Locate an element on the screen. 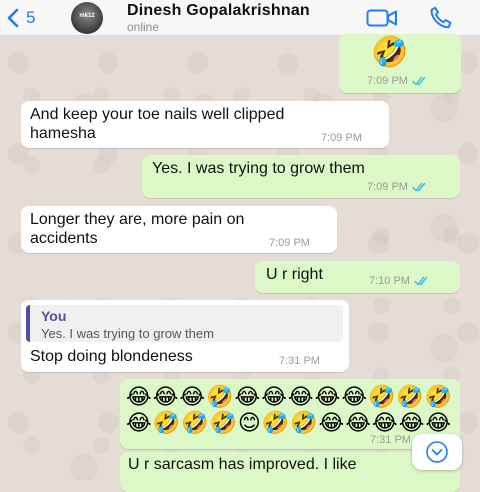  message-bubble-outgoing: 🤣 7:09 PM is located at coordinates (400, 63).